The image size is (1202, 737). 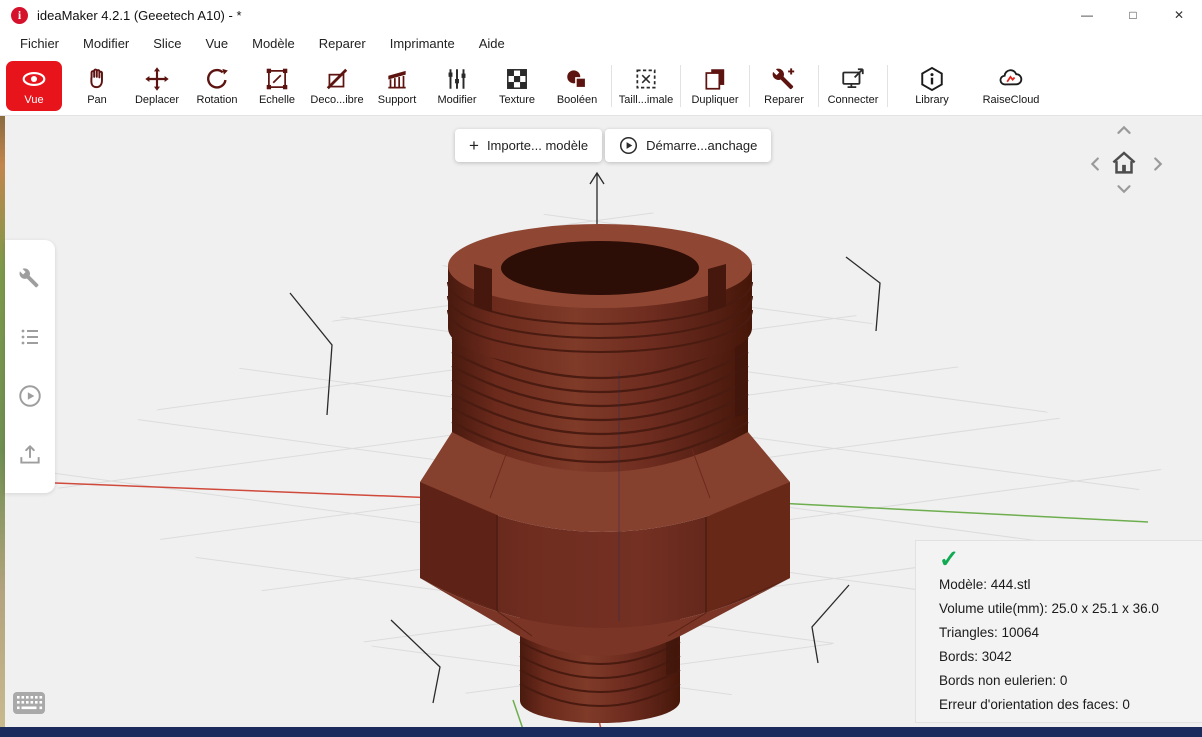 What do you see at coordinates (646, 99) in the screenshot?
I see `toolbar-label: Taill...imale` at bounding box center [646, 99].